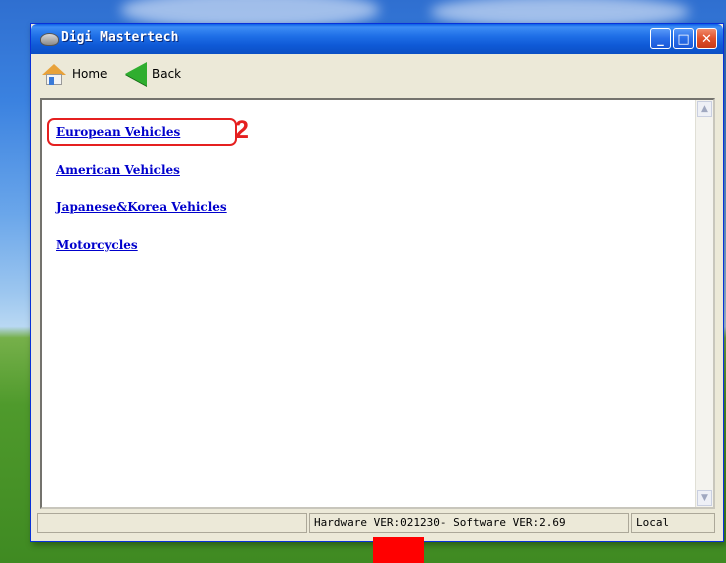 The image size is (726, 563). I want to click on back-arrow-icon, so click(136, 74).